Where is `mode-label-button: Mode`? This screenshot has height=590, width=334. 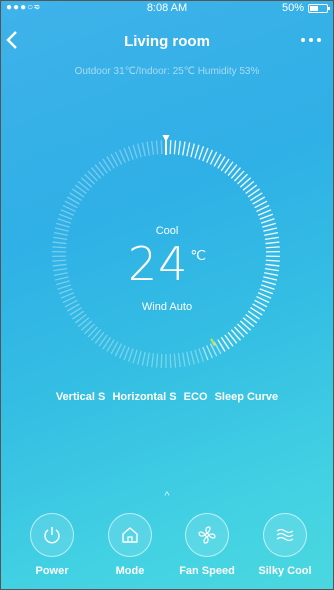
mode-label-button: Mode is located at coordinates (130, 571).